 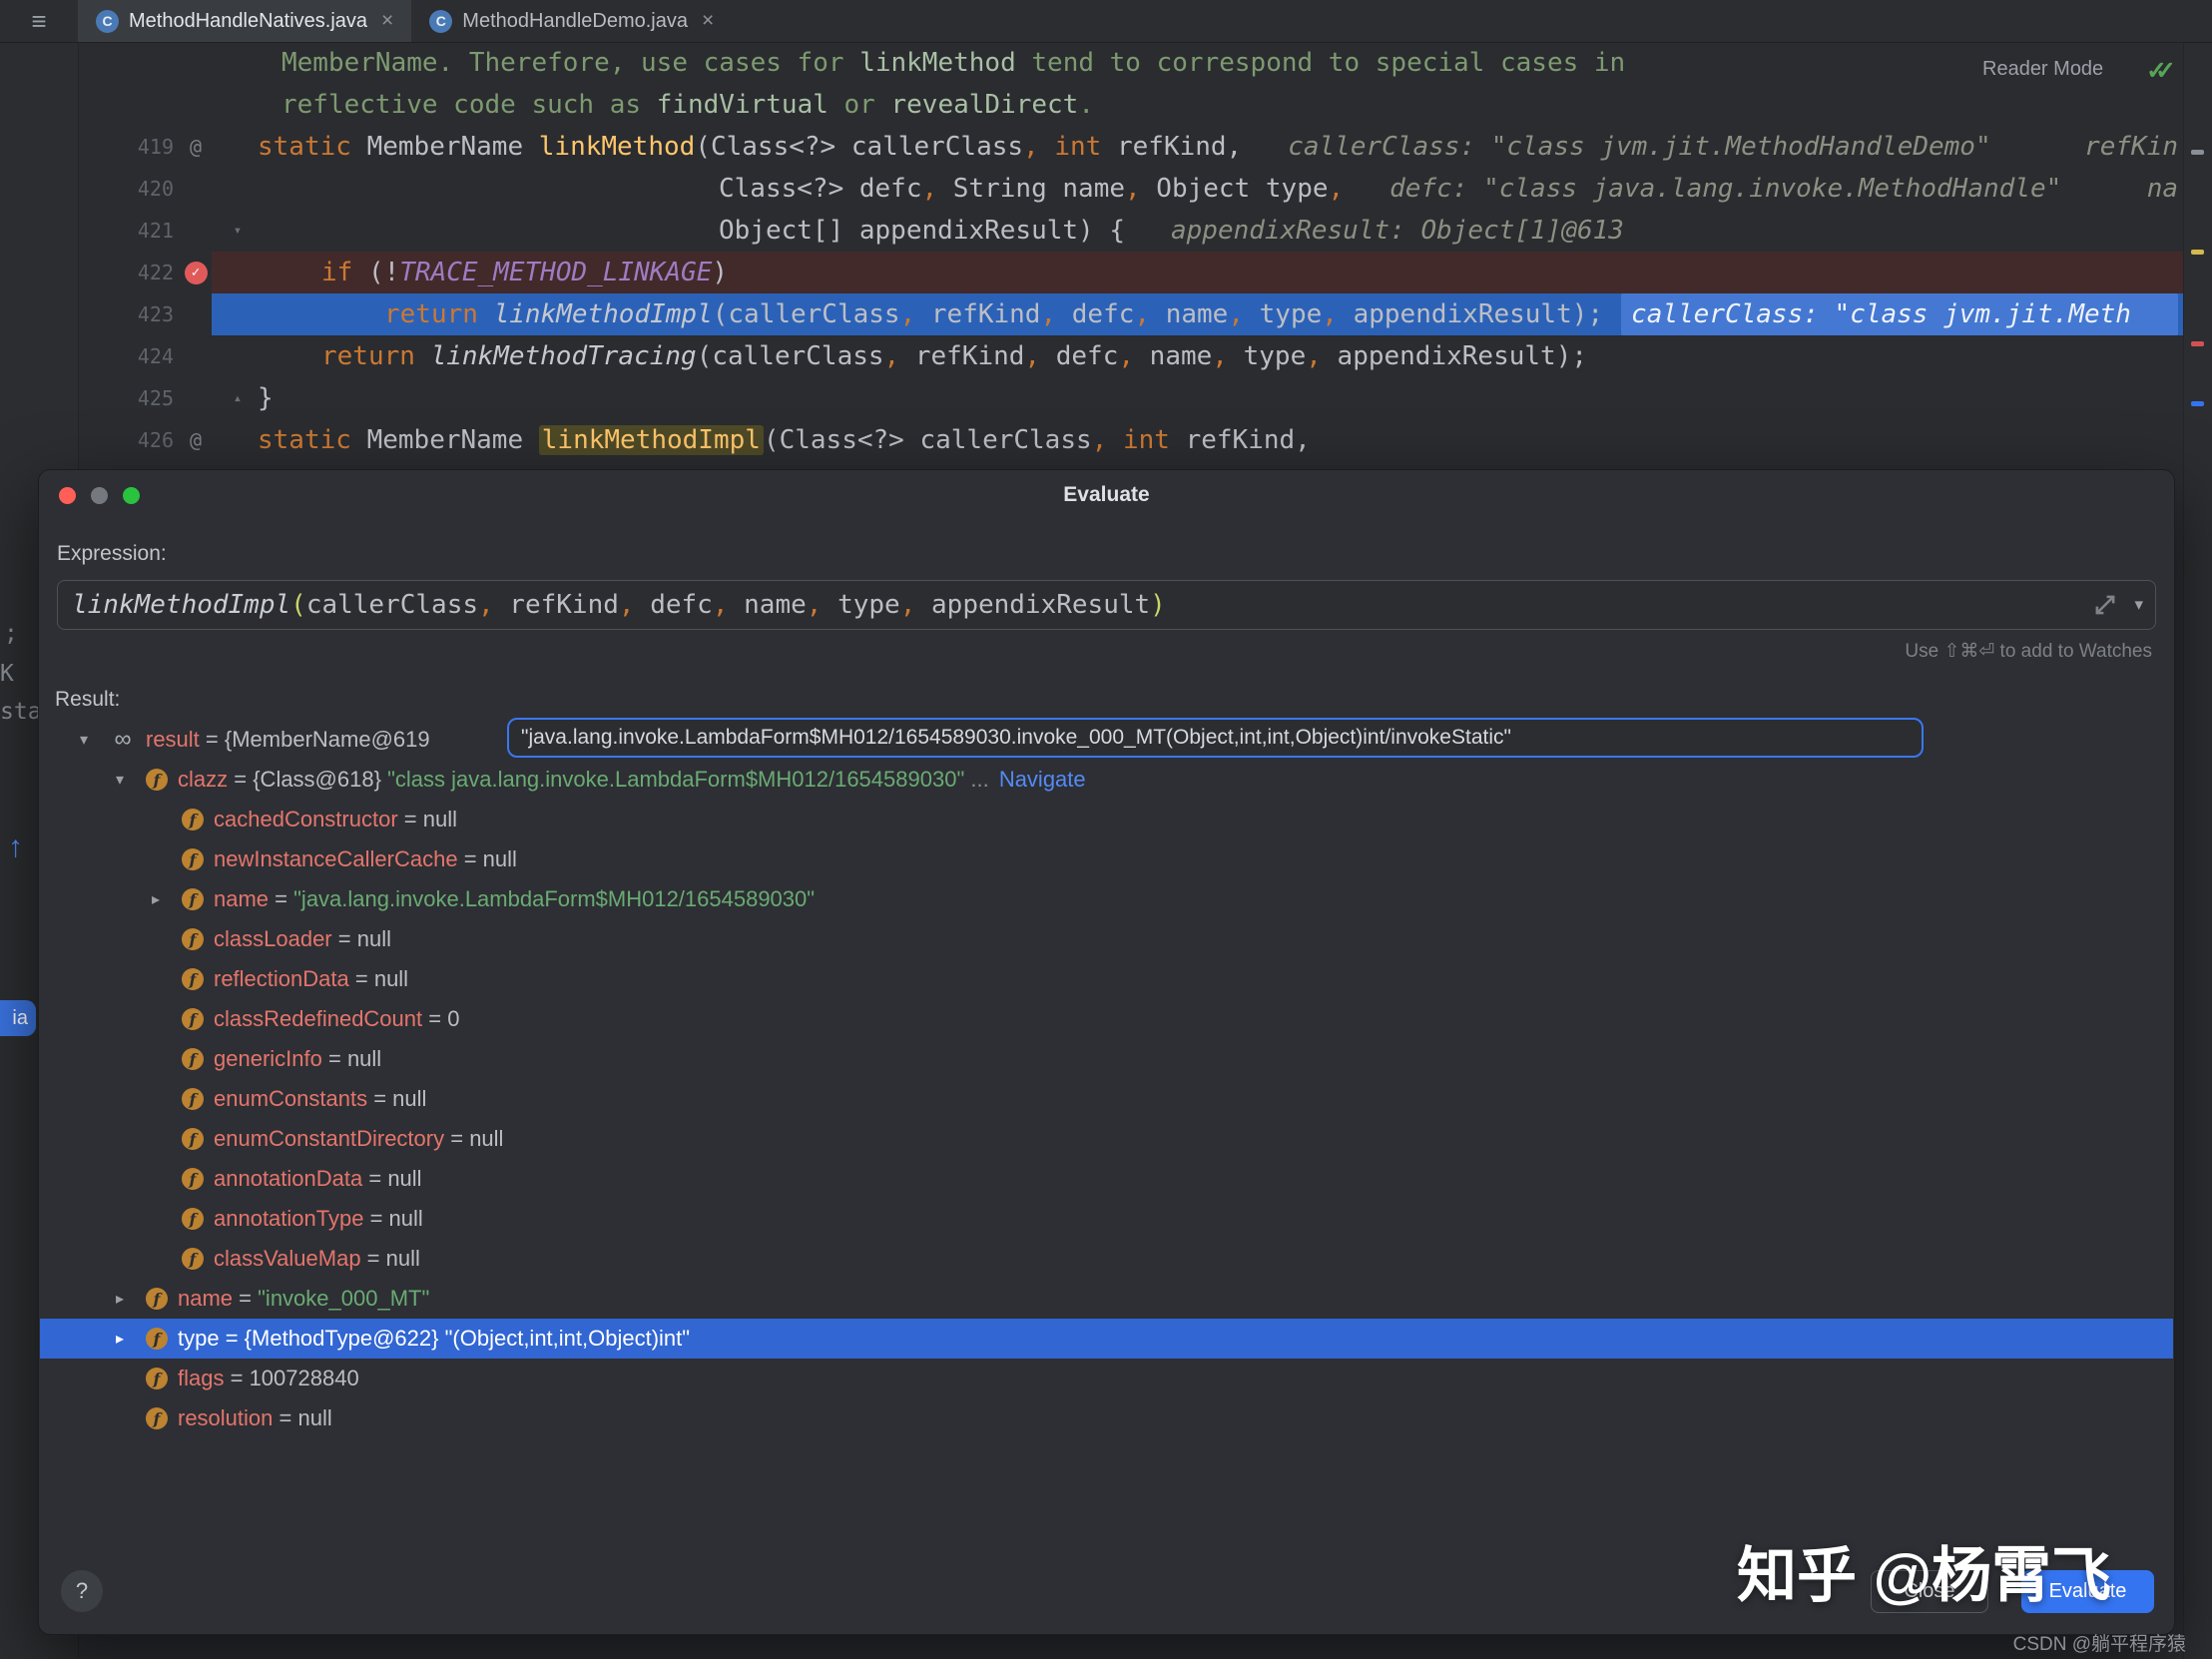 I want to click on help-button: ?, so click(x=82, y=1591).